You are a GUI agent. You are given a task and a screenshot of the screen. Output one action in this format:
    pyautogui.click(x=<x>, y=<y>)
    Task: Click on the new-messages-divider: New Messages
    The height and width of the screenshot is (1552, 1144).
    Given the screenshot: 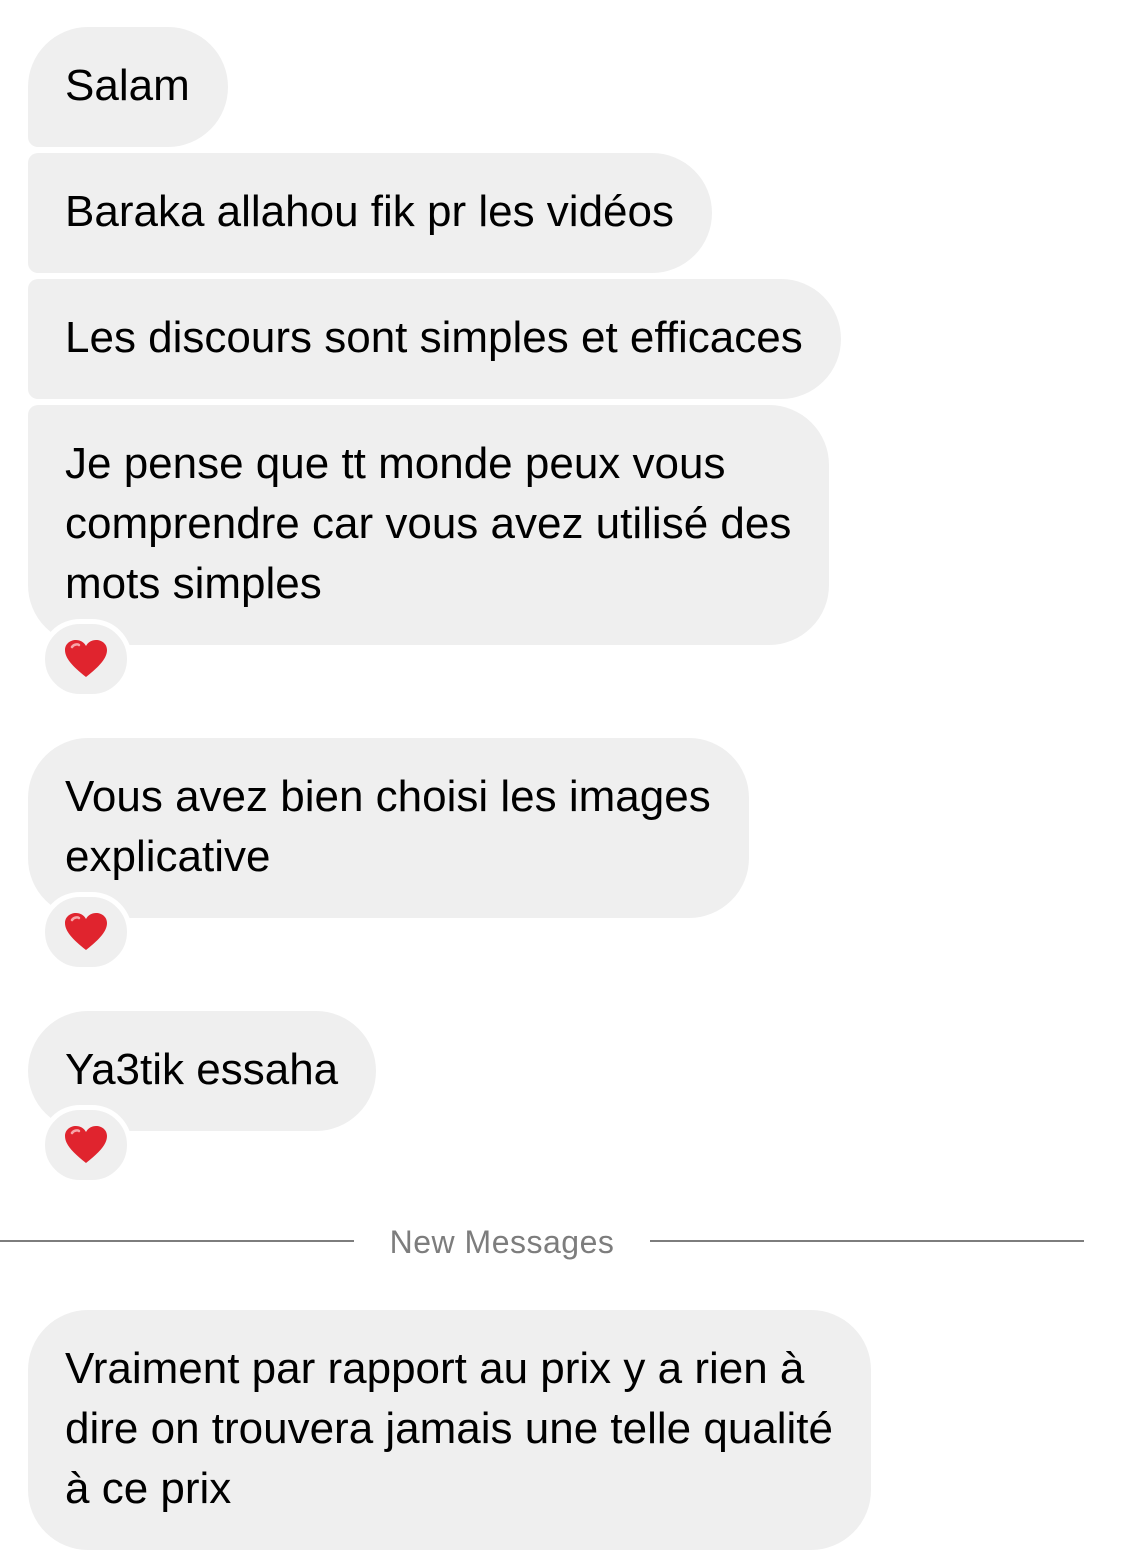 What is the action you would take?
    pyautogui.click(x=542, y=1241)
    